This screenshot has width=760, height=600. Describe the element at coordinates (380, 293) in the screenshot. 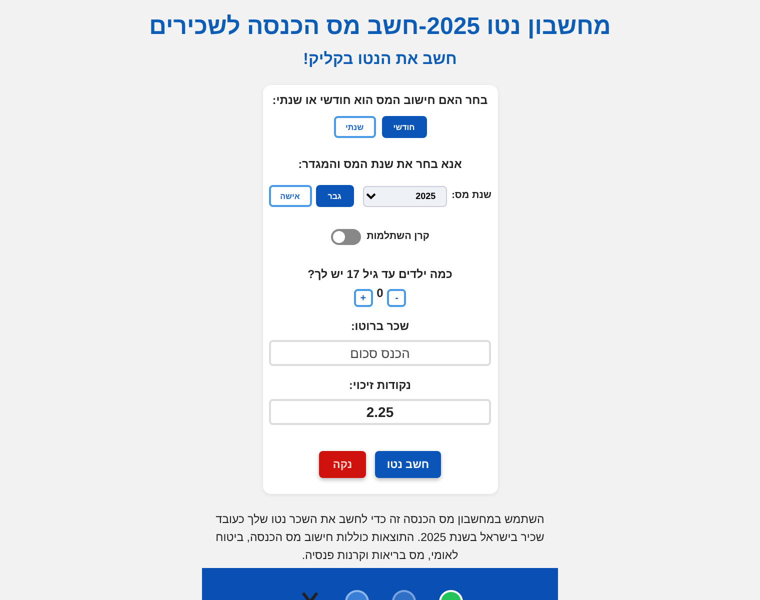

I see `children-count: 0` at that location.